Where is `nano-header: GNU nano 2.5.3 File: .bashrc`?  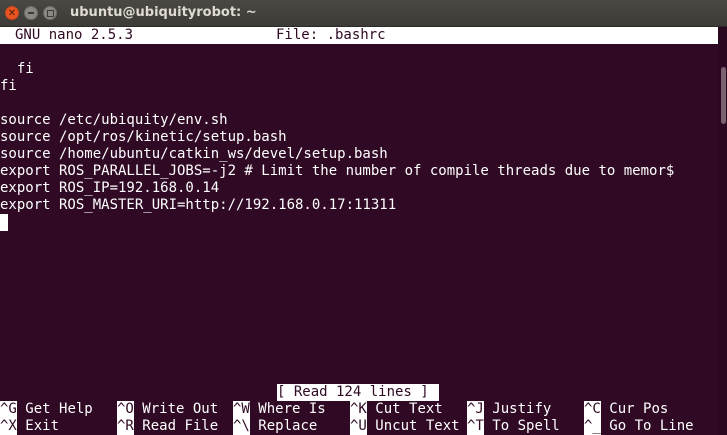
nano-header: GNU nano 2.5.3 File: .bashrc is located at coordinates (359, 35).